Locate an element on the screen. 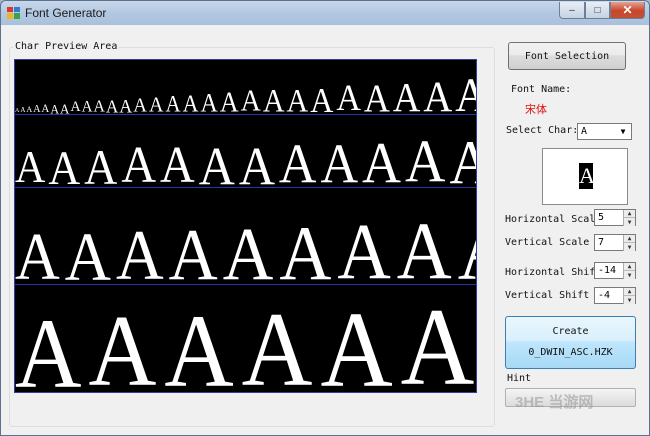  select-char-dropdown: A ▼ is located at coordinates (604, 131).